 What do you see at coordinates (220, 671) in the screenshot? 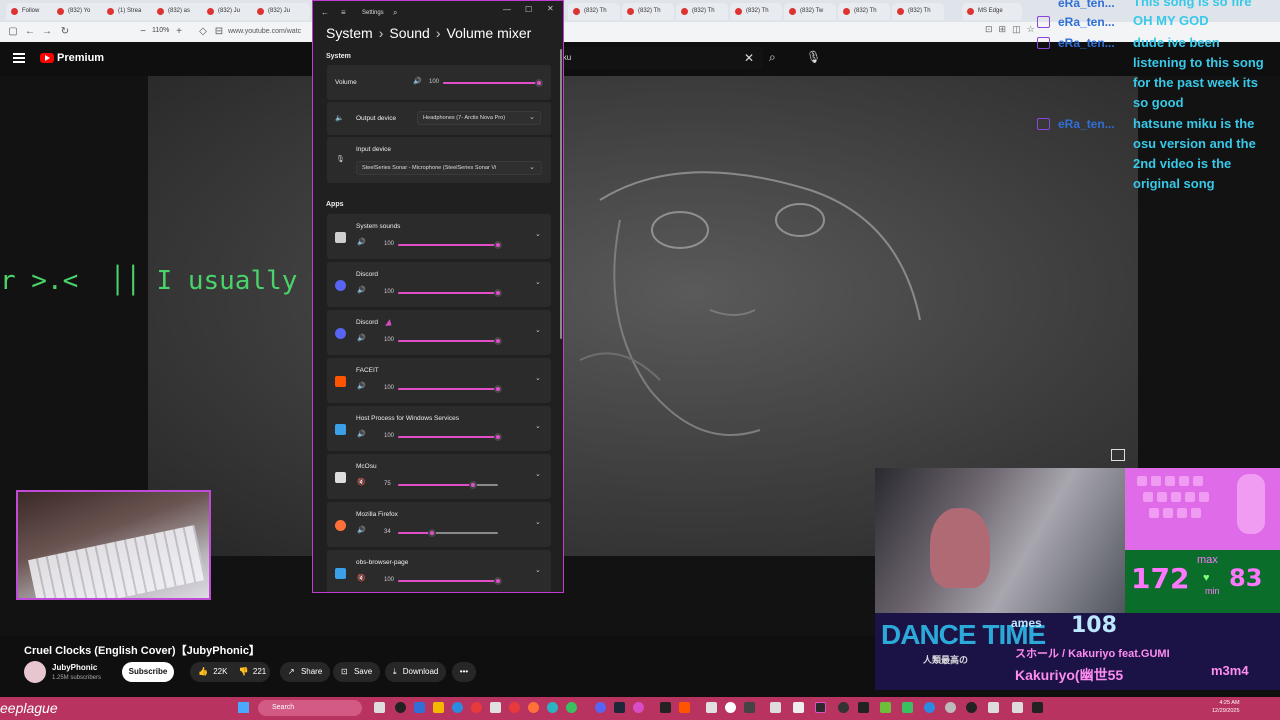
I see `like-count: 22K` at bounding box center [220, 671].